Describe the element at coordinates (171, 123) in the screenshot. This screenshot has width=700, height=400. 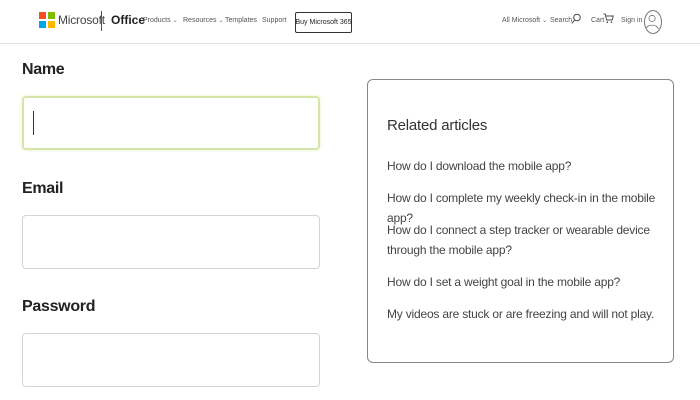
I see `name-field` at that location.